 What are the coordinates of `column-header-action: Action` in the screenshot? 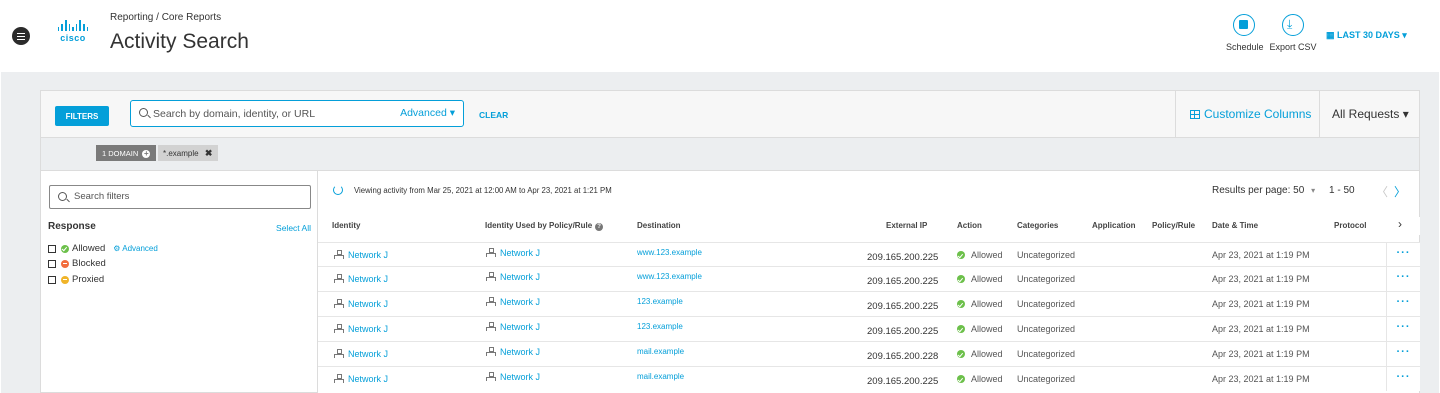 It's located at (969, 225).